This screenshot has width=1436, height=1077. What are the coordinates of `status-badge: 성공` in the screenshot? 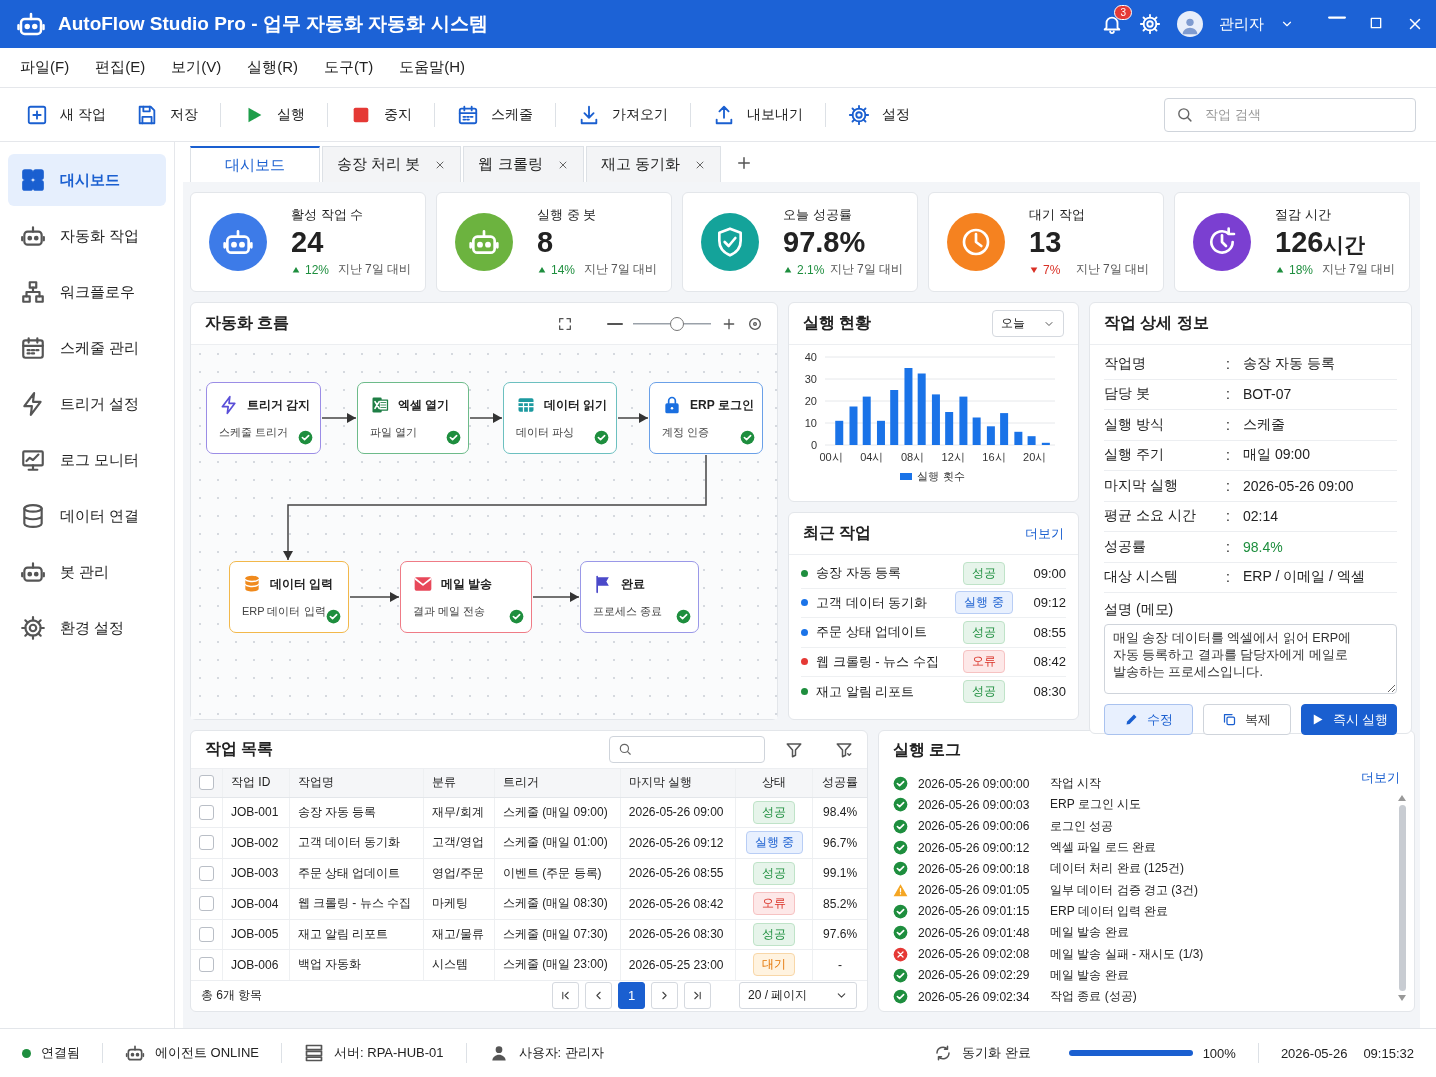 It's located at (774, 934).